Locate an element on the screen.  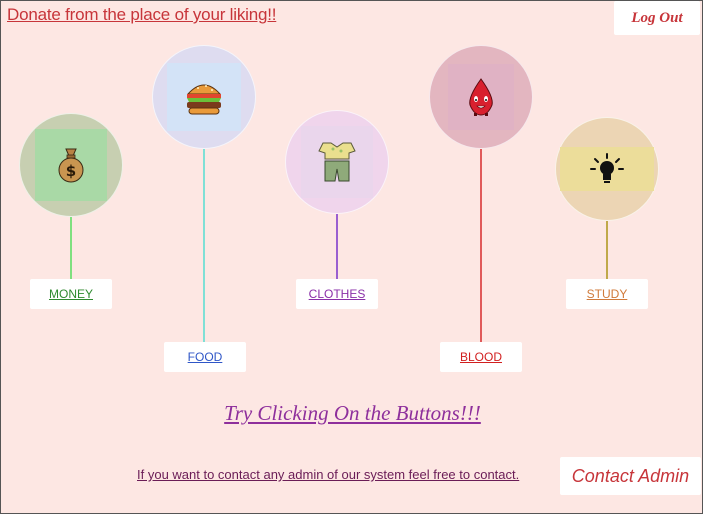
food-button: FOOD is located at coordinates (205, 357).